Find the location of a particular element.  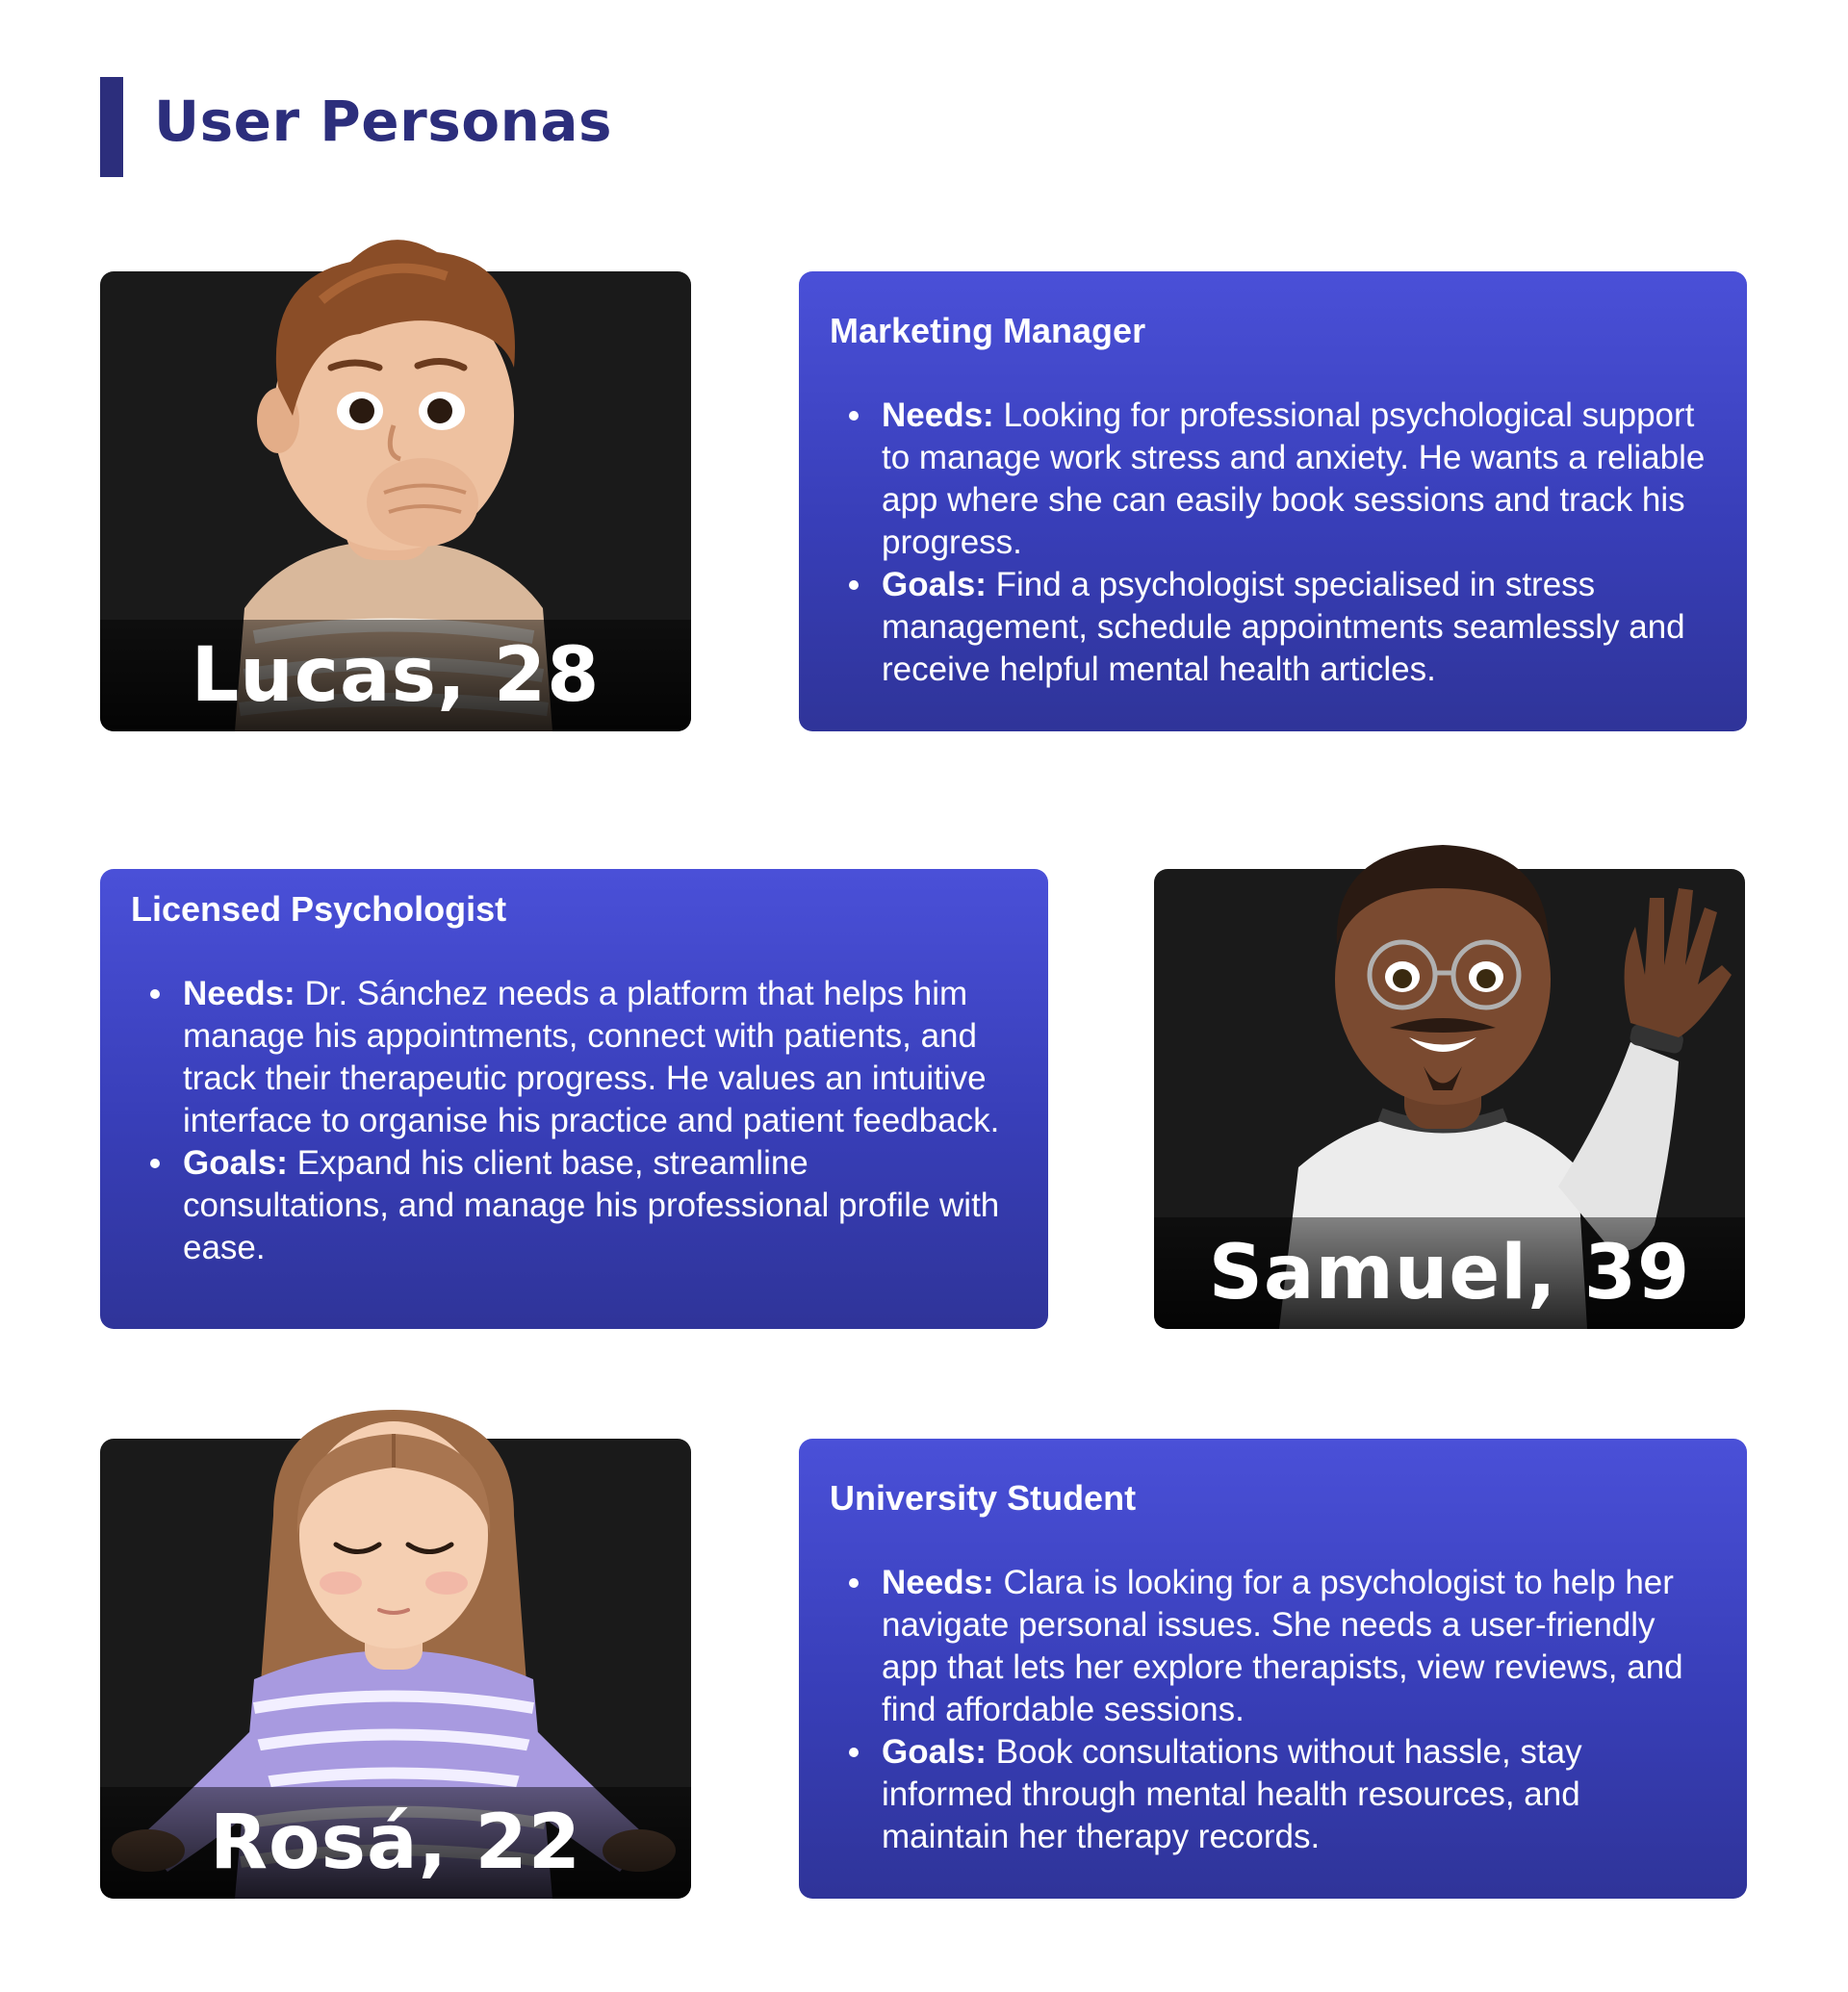

persona-name: Rosá, 22 is located at coordinates (395, 1843).